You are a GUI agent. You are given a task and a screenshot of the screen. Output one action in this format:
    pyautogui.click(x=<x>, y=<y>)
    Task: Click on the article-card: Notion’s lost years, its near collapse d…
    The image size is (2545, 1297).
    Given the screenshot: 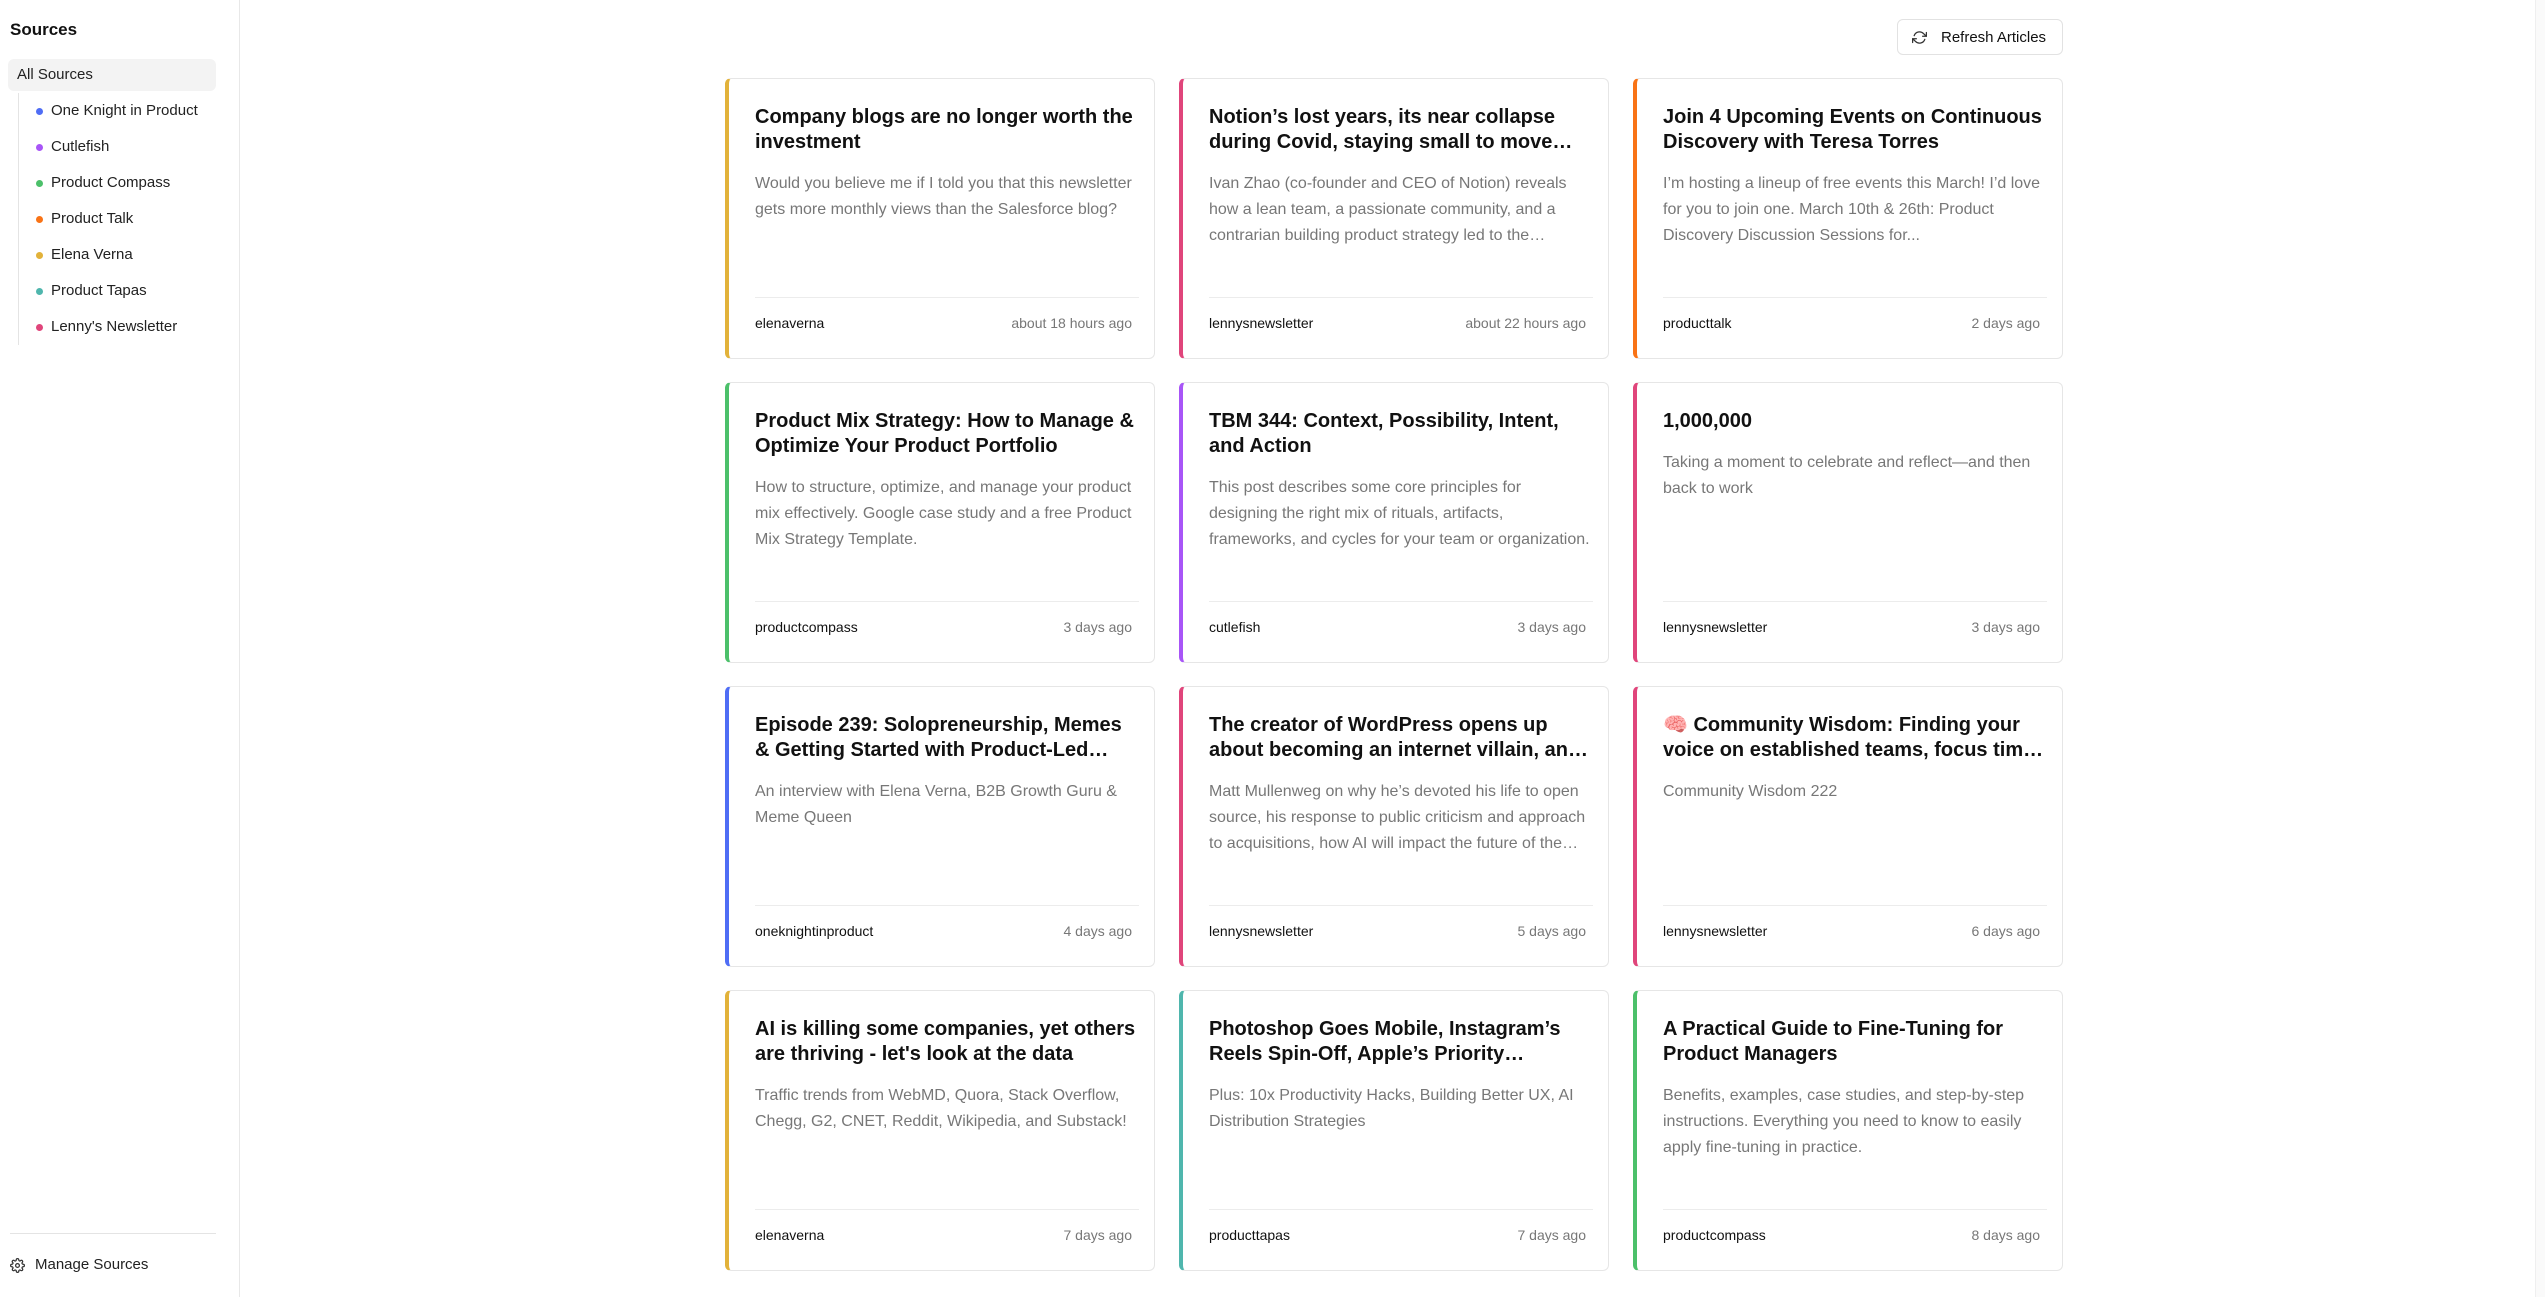 What is the action you would take?
    pyautogui.click(x=1394, y=218)
    